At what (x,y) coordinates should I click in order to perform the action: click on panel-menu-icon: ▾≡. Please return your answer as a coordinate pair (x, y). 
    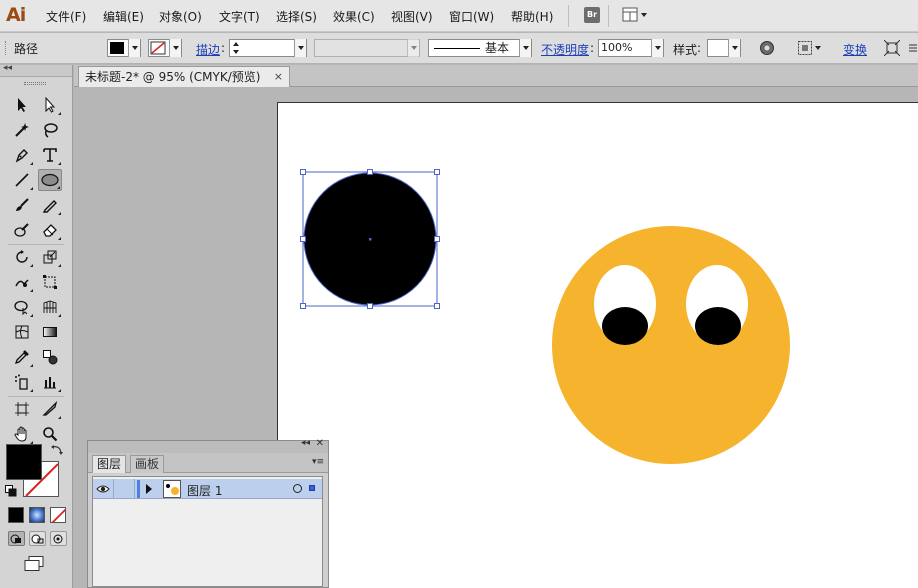
    Looking at the image, I should click on (318, 462).